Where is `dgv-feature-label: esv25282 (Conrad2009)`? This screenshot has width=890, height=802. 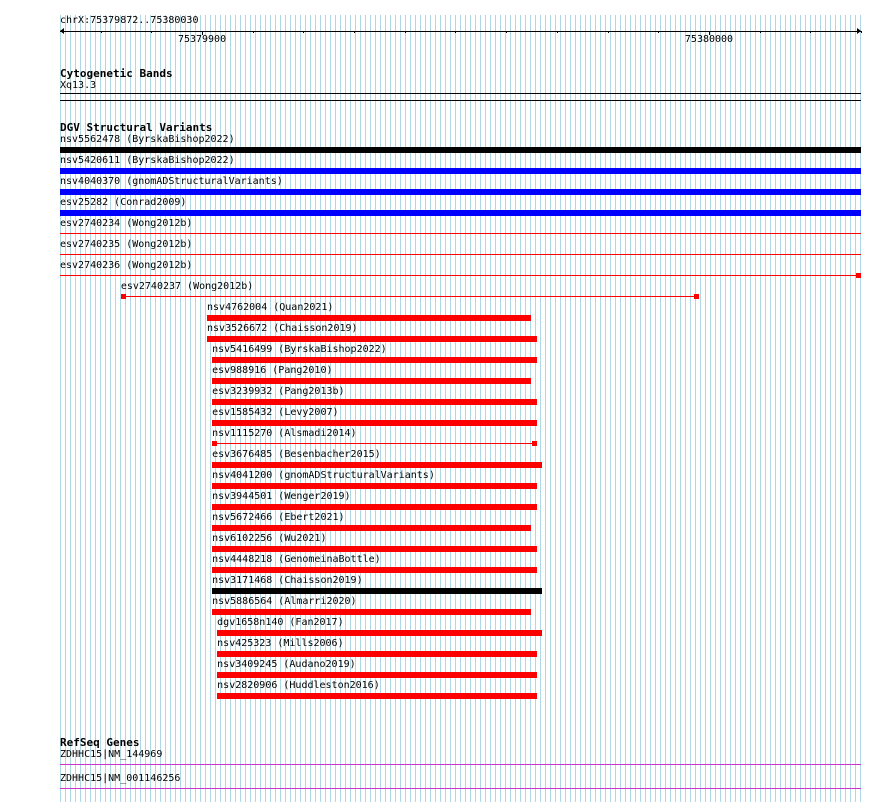 dgv-feature-label: esv25282 (Conrad2009) is located at coordinates (123, 202).